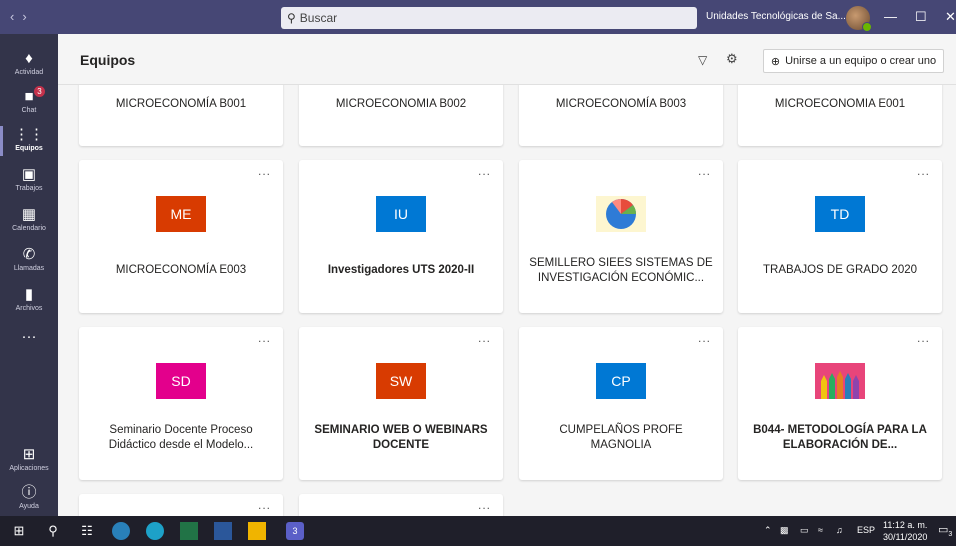  I want to click on battery-icon: ▭, so click(804, 530).